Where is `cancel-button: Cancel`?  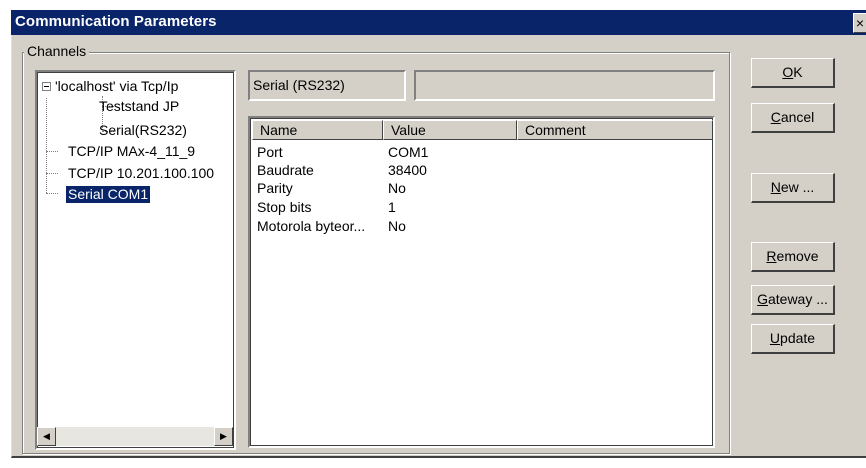
cancel-button: Cancel is located at coordinates (793, 118).